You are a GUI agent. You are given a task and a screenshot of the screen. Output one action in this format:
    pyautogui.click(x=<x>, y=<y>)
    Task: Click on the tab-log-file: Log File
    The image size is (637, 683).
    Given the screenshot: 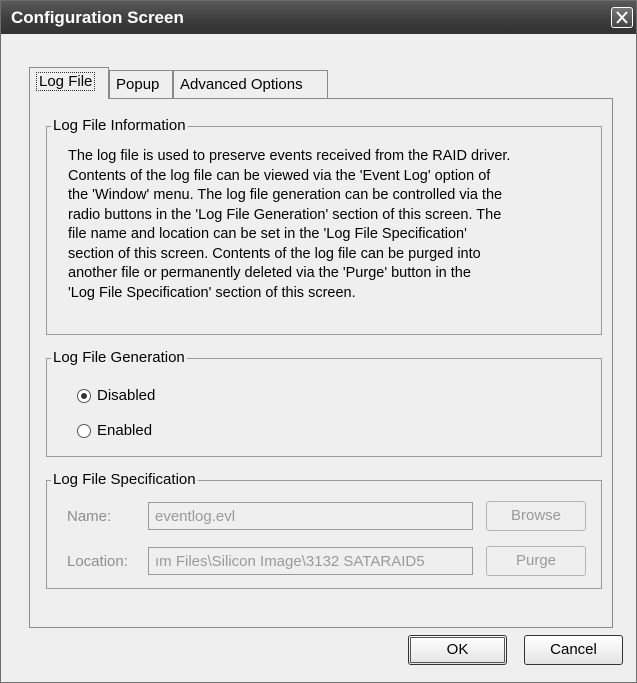 What is the action you would take?
    pyautogui.click(x=69, y=83)
    